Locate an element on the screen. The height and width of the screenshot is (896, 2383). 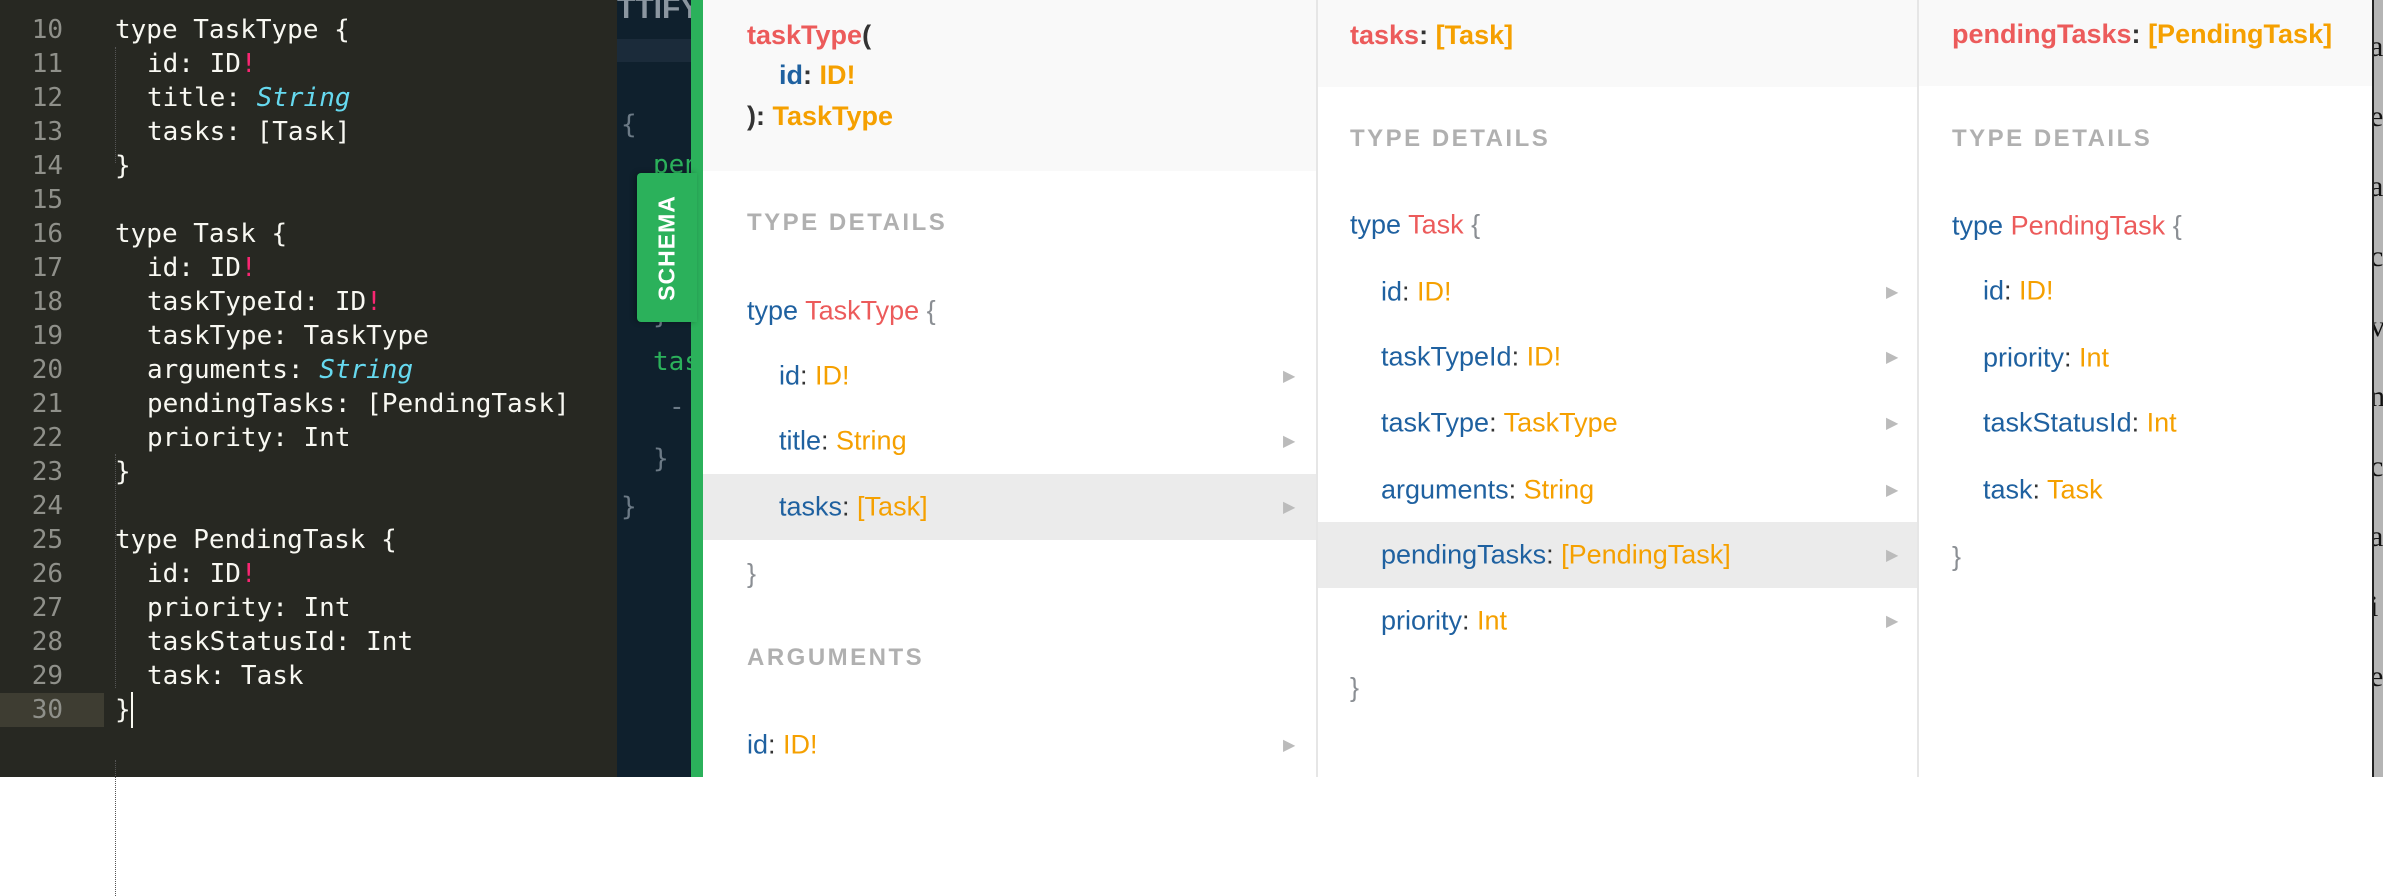
editor-line: 11 id: ID! is located at coordinates (128, 64).